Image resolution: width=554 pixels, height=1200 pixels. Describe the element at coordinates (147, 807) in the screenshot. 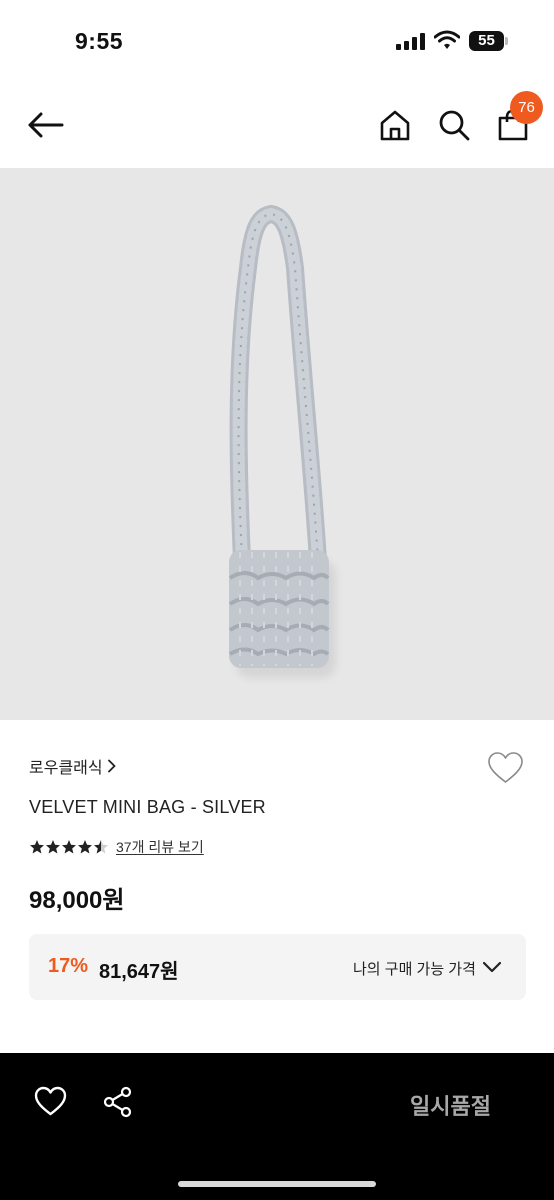

I see `product-name: VELVET MINI BAG - SILVER` at that location.